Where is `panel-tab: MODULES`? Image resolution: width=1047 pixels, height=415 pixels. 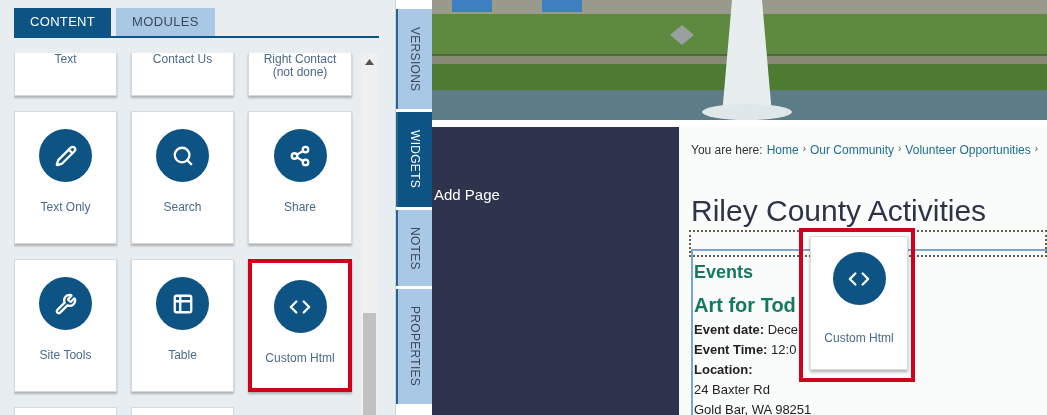 panel-tab: MODULES is located at coordinates (165, 22).